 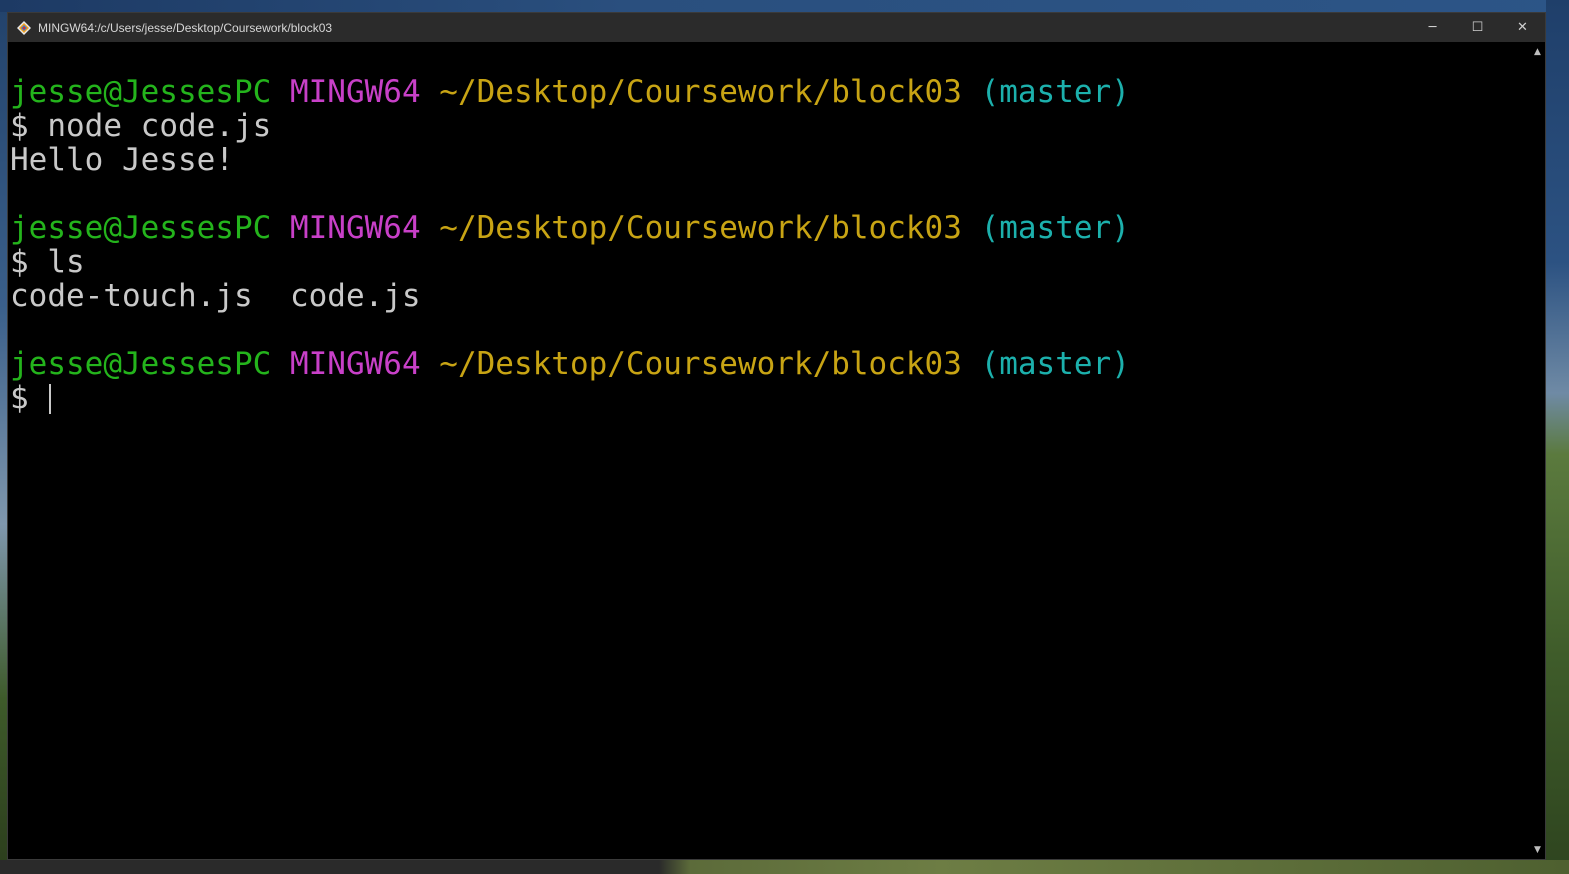 What do you see at coordinates (770, 262) in the screenshot?
I see `command-line: $ ls` at bounding box center [770, 262].